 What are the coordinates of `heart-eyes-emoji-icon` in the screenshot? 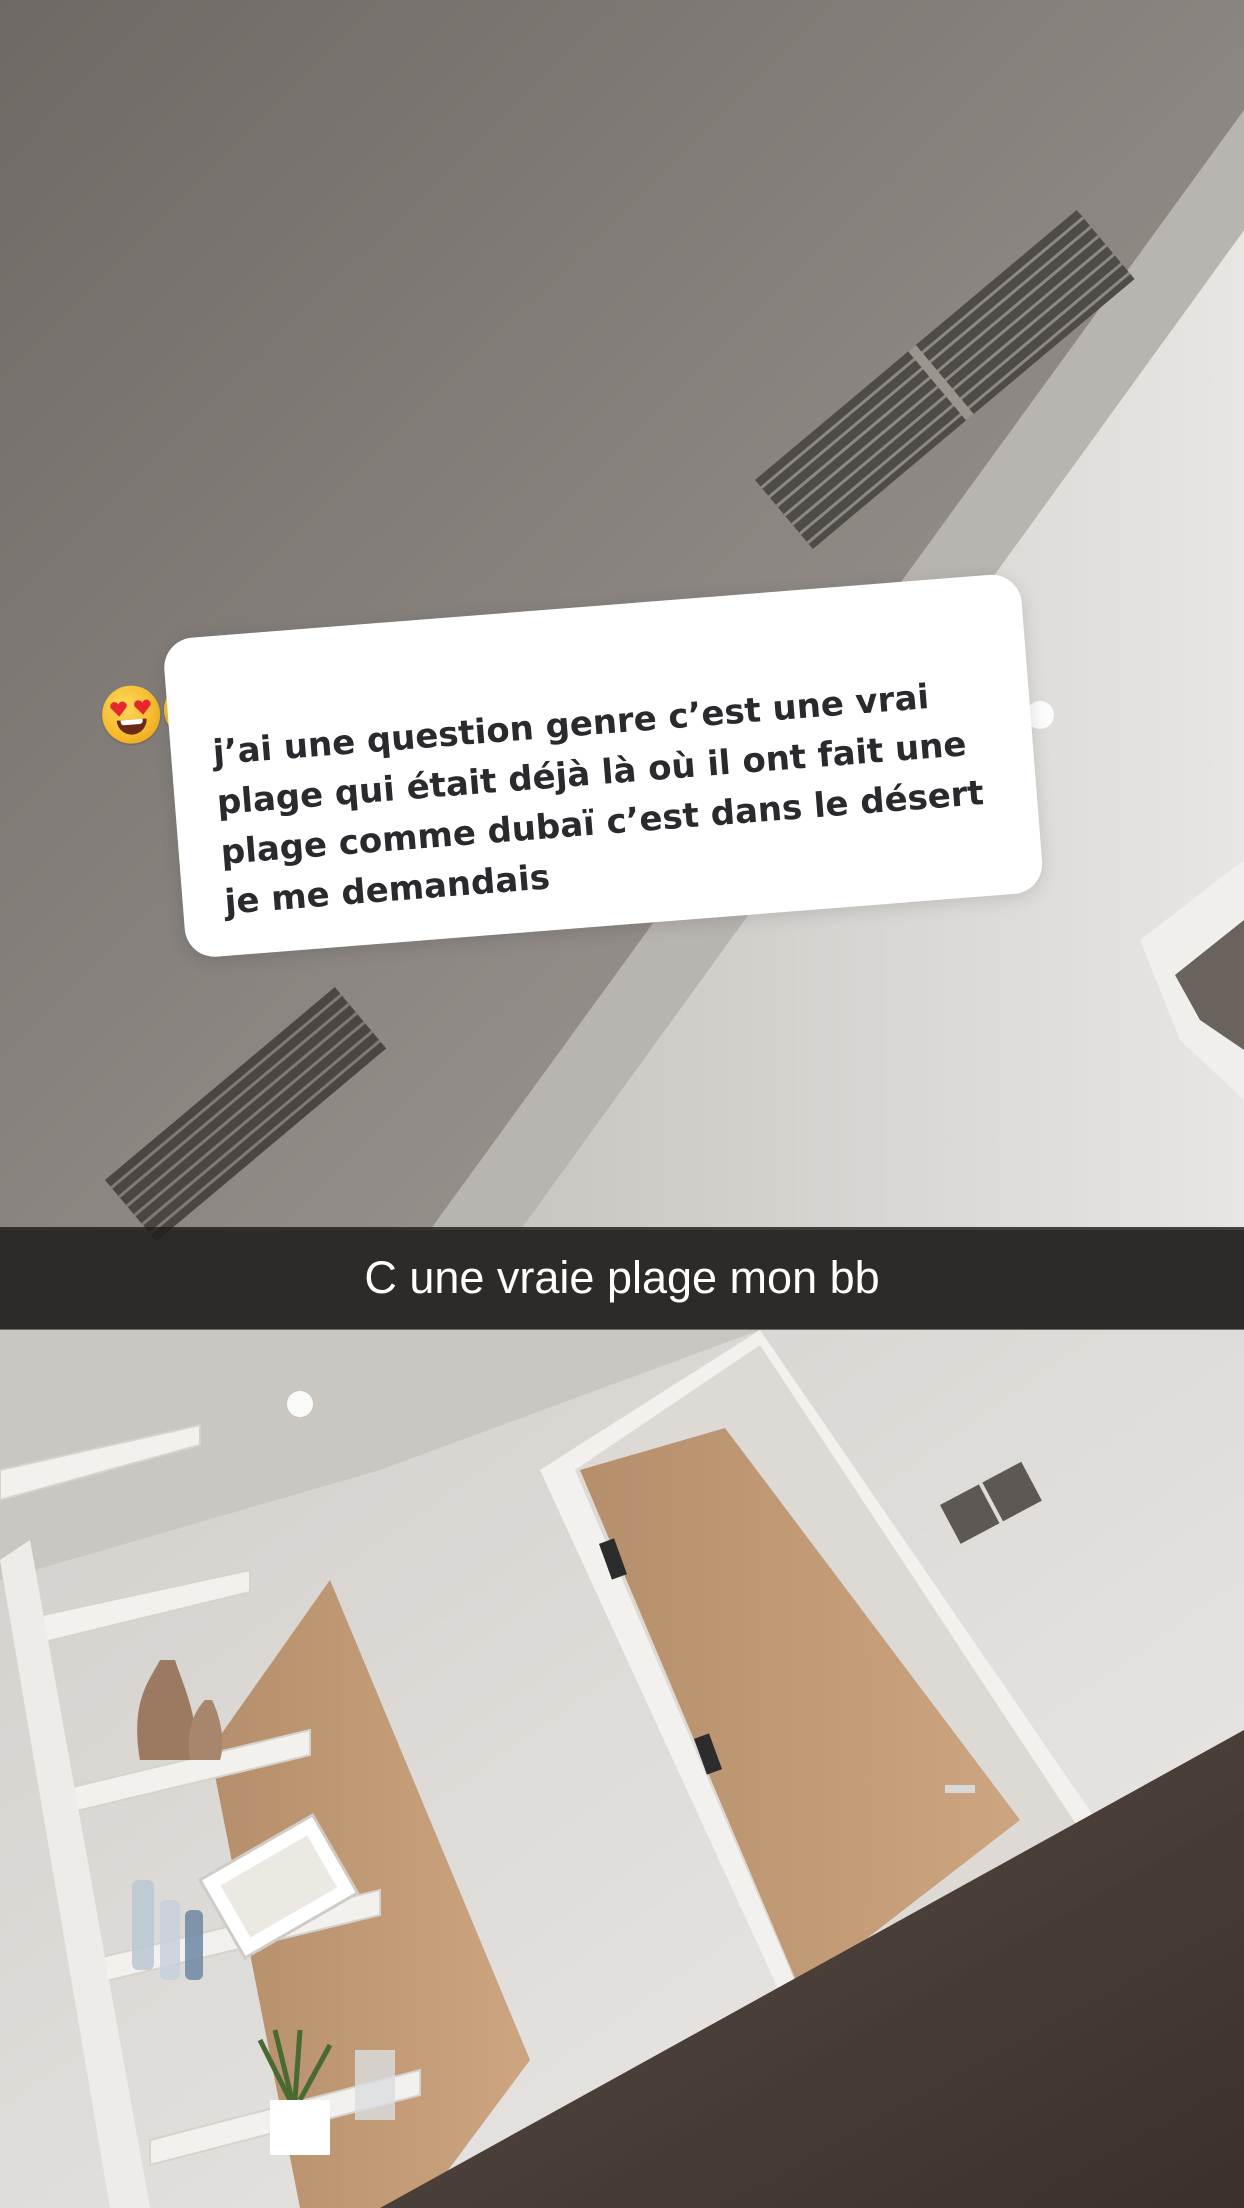 It's located at (131, 714).